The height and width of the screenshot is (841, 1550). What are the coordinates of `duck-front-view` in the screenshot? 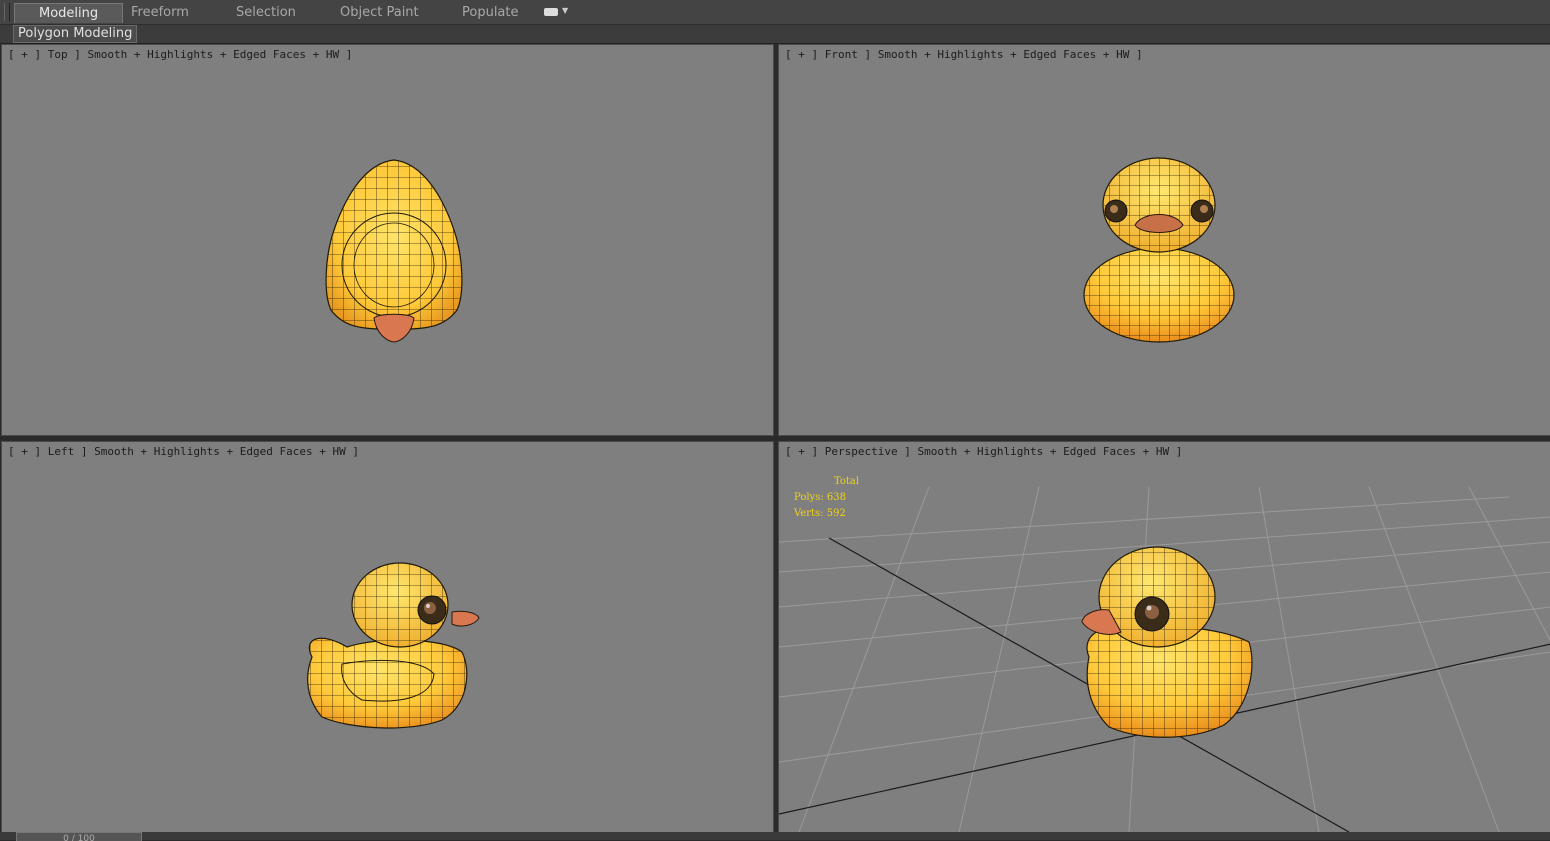 It's located at (1159, 250).